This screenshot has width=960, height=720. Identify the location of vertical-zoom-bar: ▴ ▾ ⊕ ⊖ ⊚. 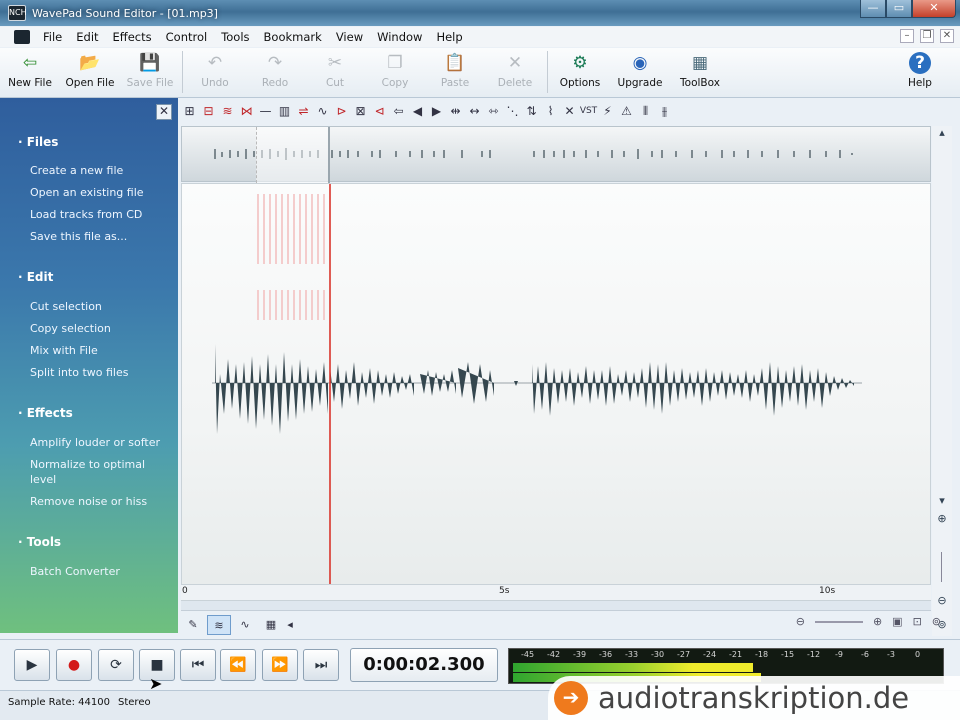
(942, 381).